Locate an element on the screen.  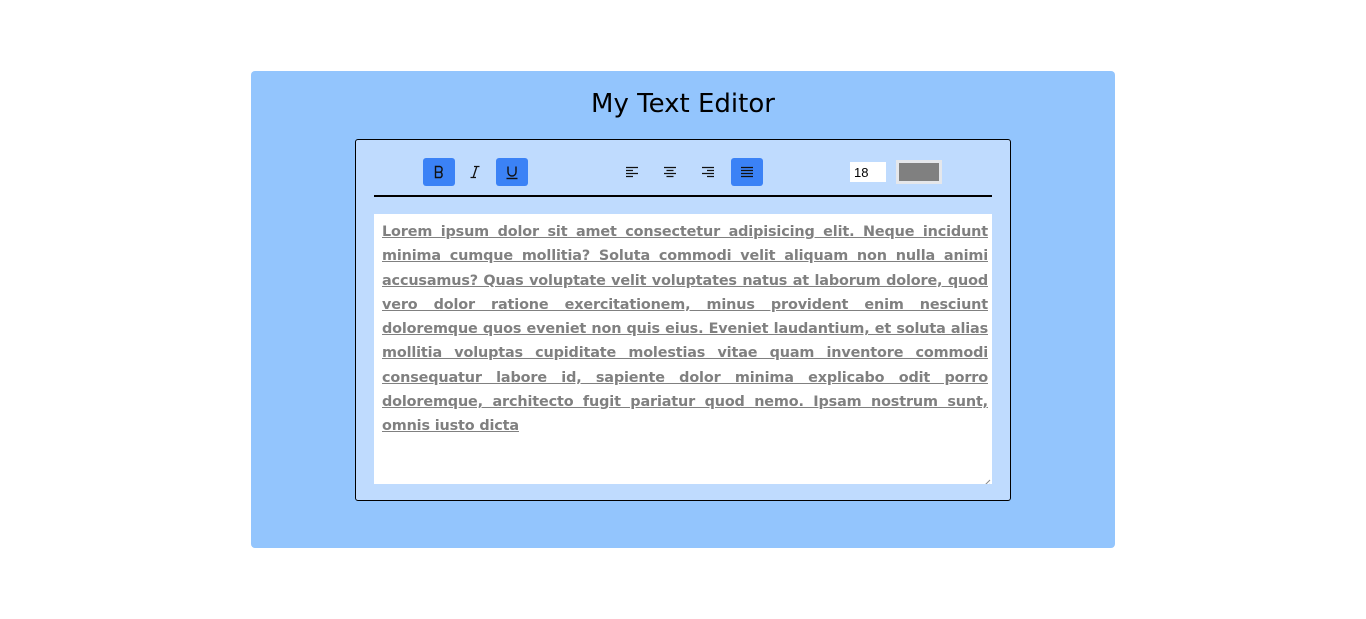
italic-icon is located at coordinates (475, 172).